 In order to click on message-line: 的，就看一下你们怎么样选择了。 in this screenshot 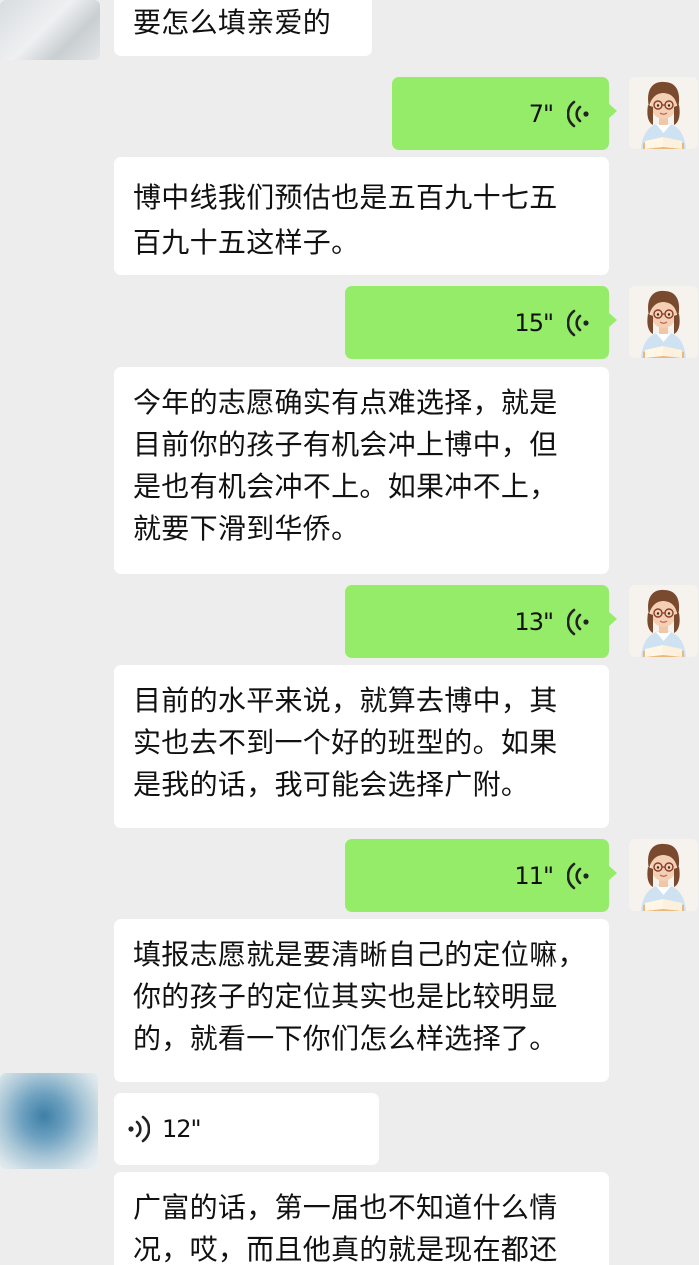, I will do `click(345, 1038)`.